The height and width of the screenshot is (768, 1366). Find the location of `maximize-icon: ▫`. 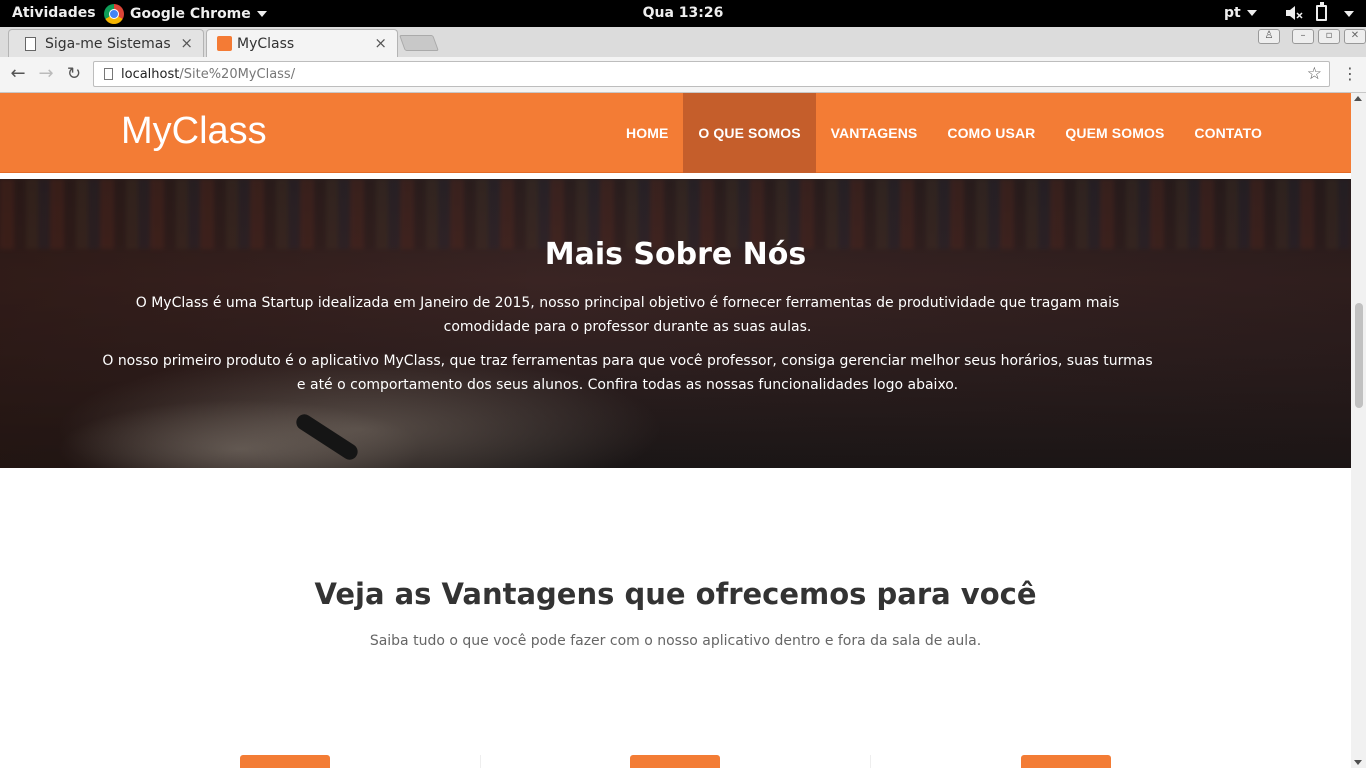

maximize-icon: ▫ is located at coordinates (1329, 36).